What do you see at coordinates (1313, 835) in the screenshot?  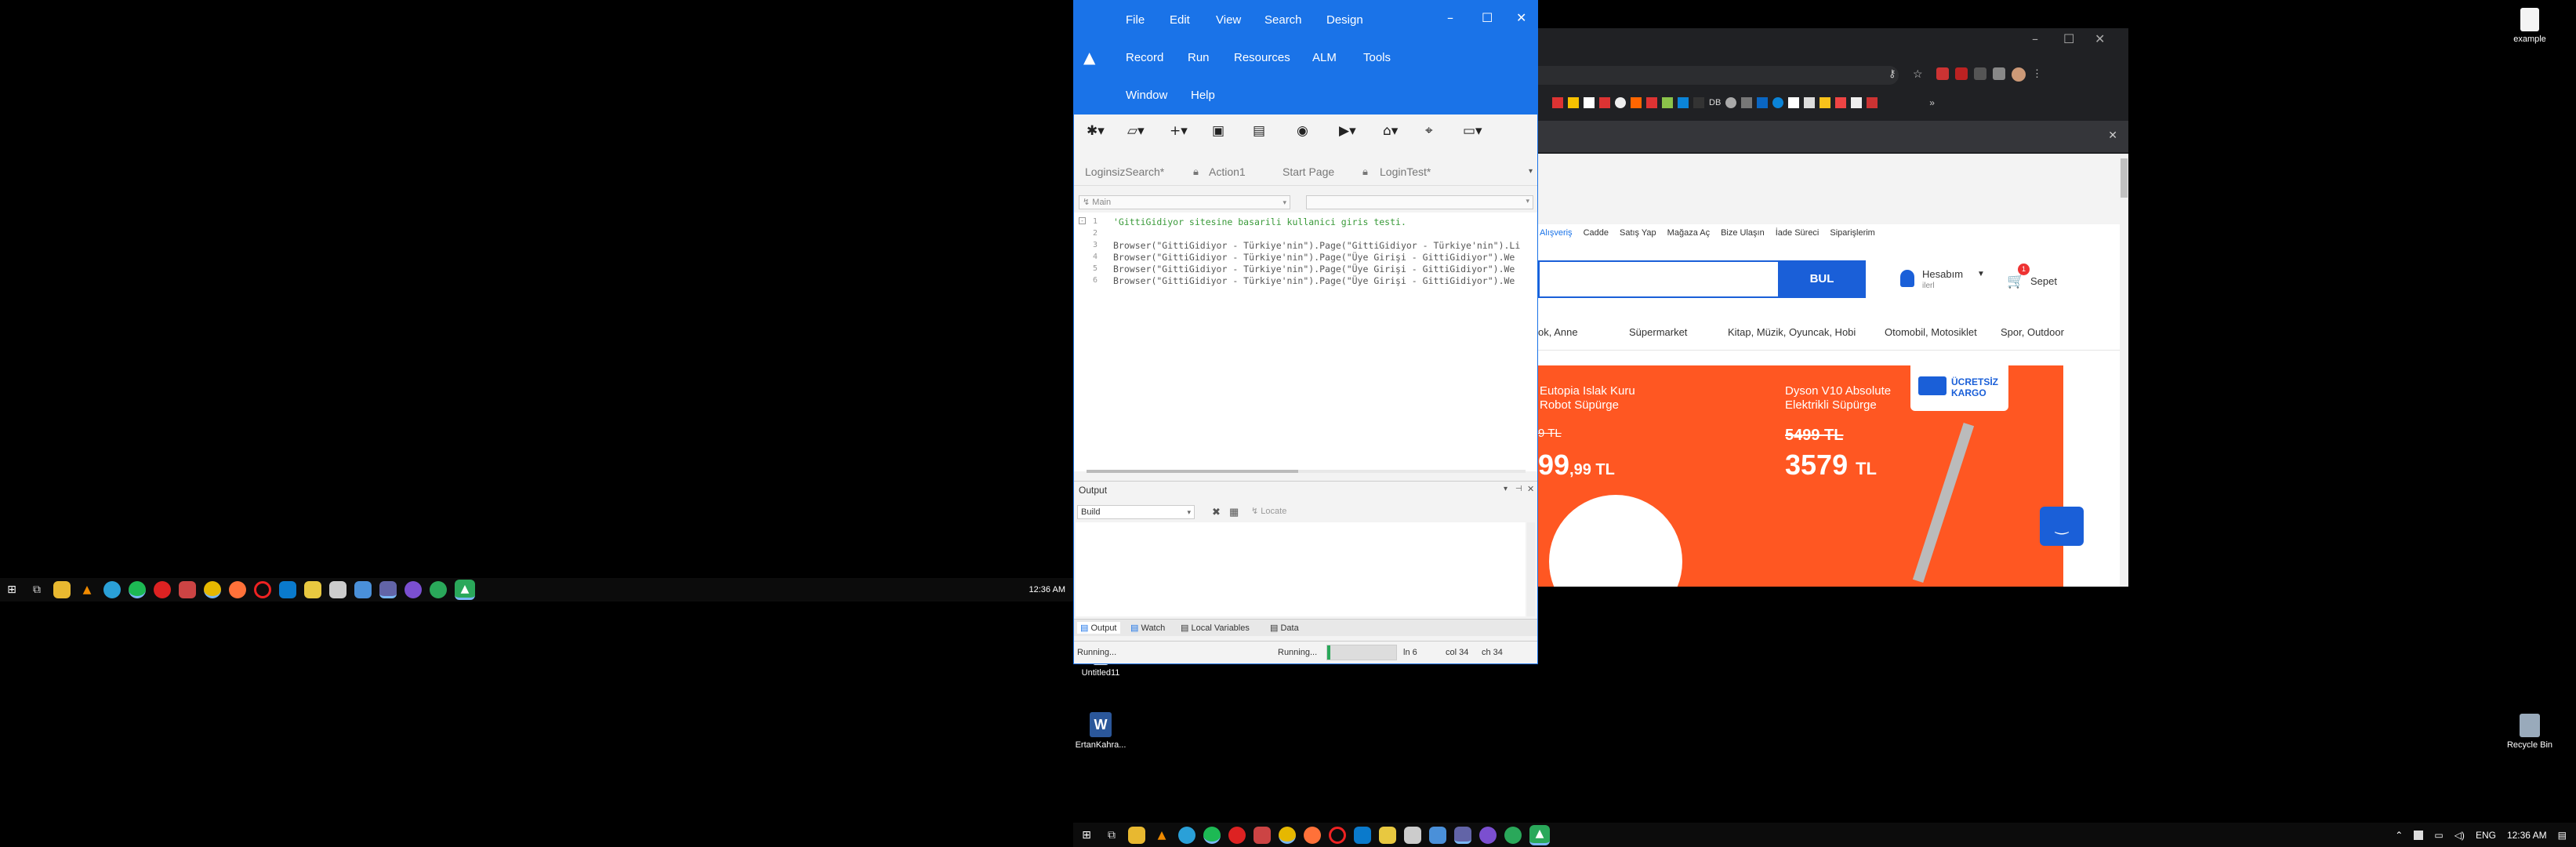 I see `firefox-icon` at bounding box center [1313, 835].